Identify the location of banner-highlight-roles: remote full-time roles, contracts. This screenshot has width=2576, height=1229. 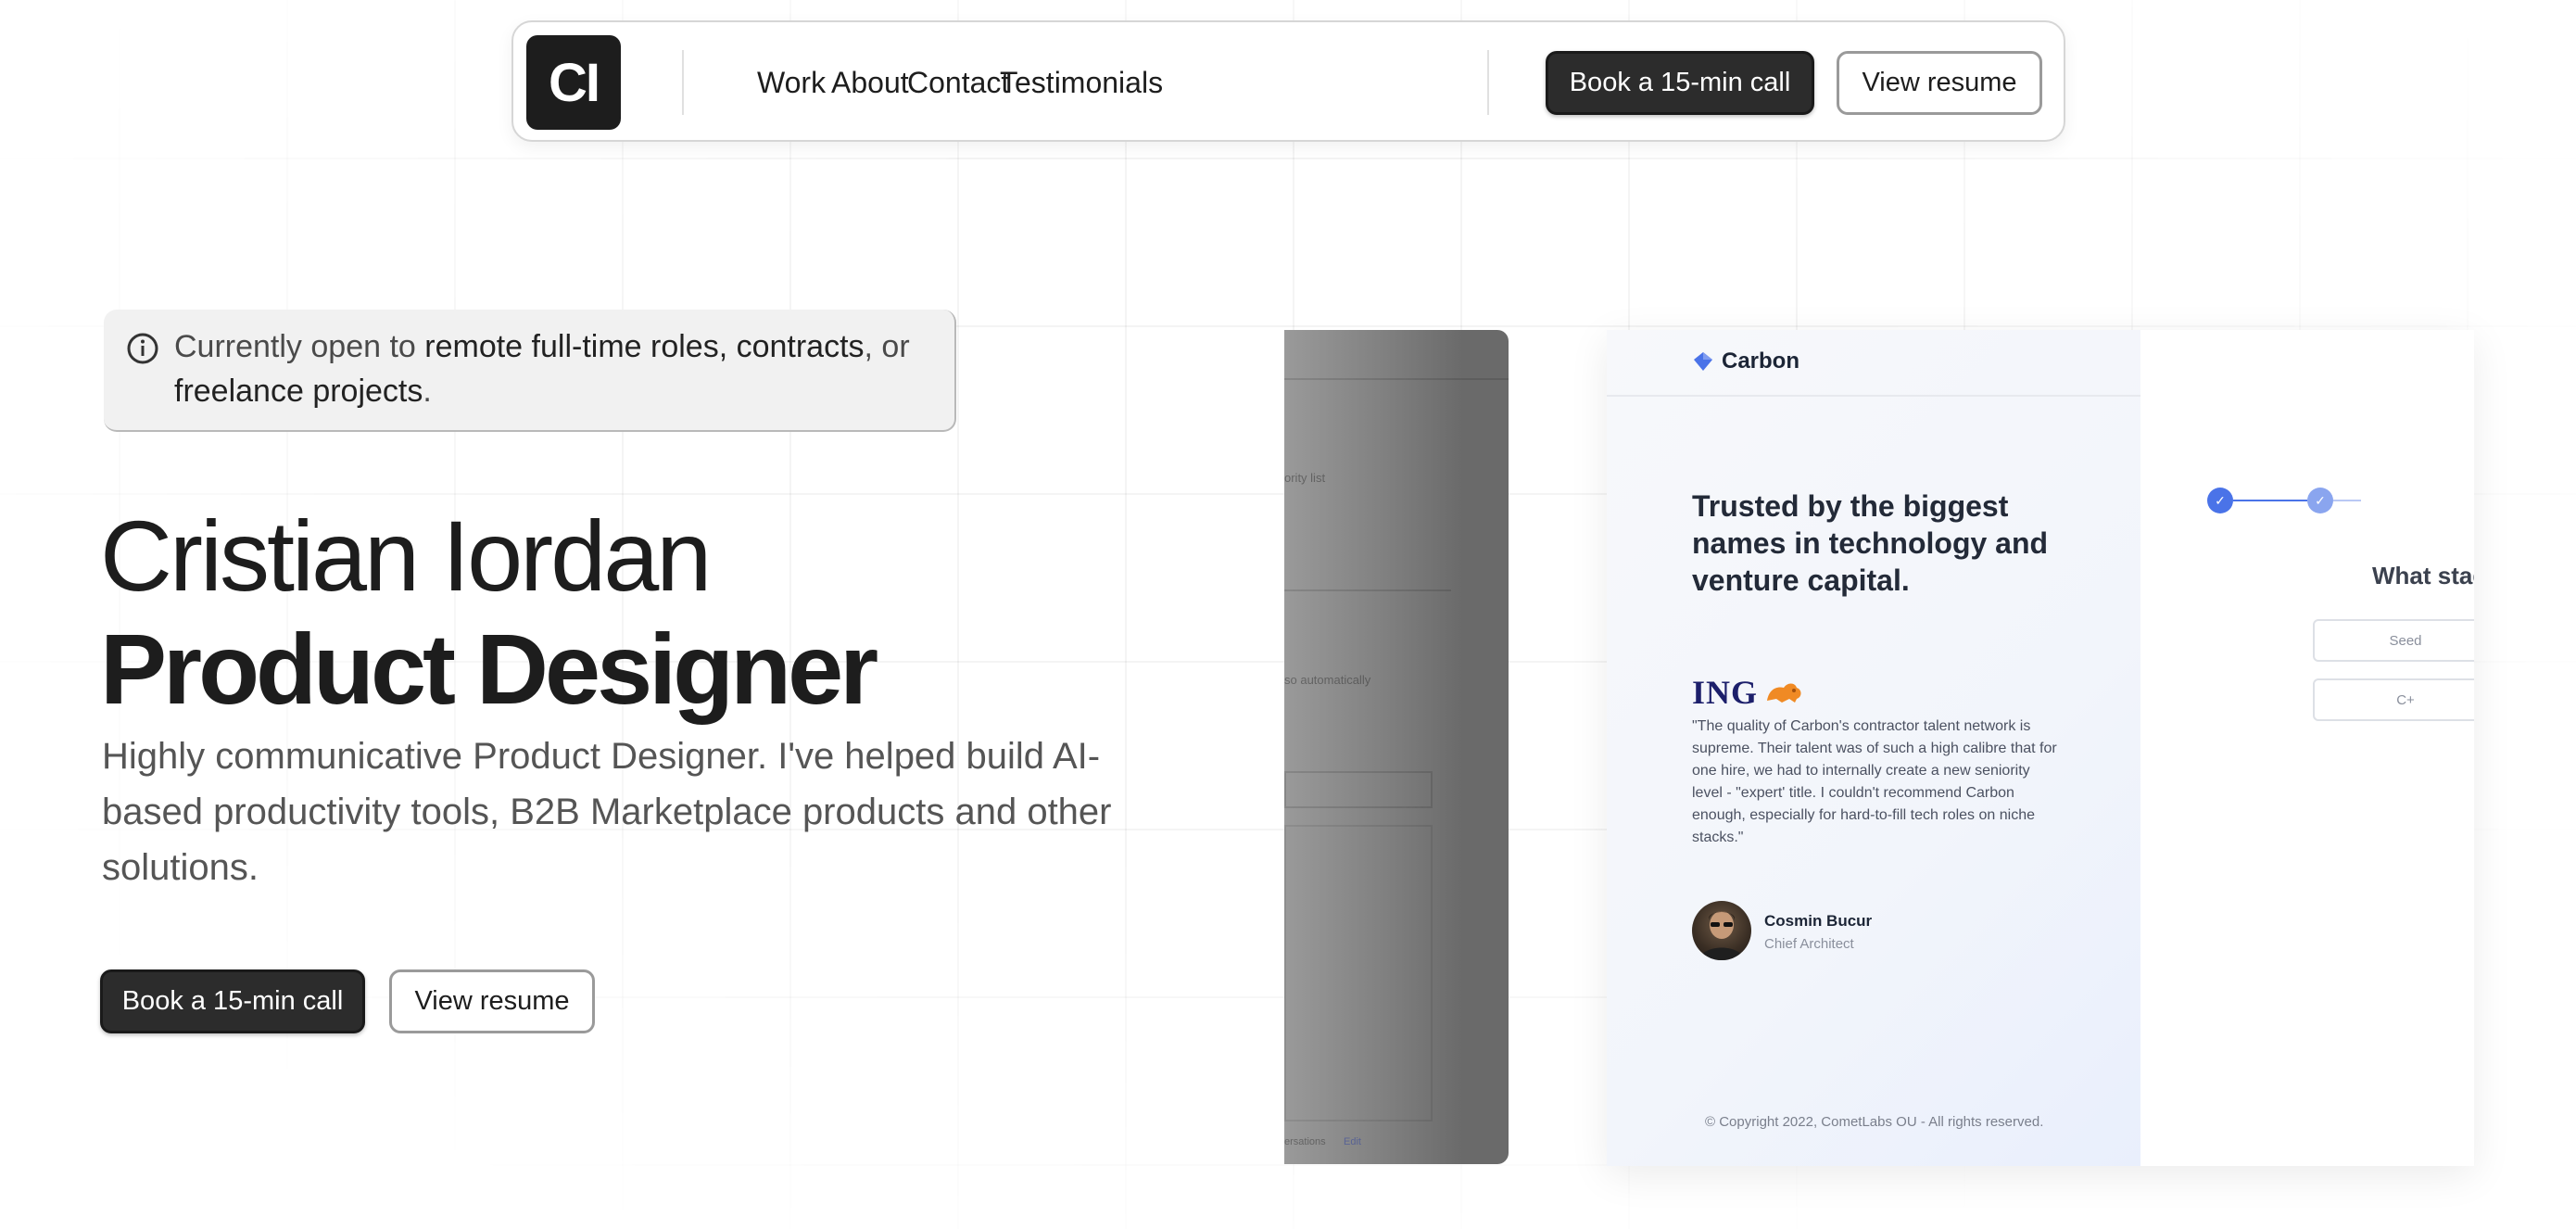
(644, 346).